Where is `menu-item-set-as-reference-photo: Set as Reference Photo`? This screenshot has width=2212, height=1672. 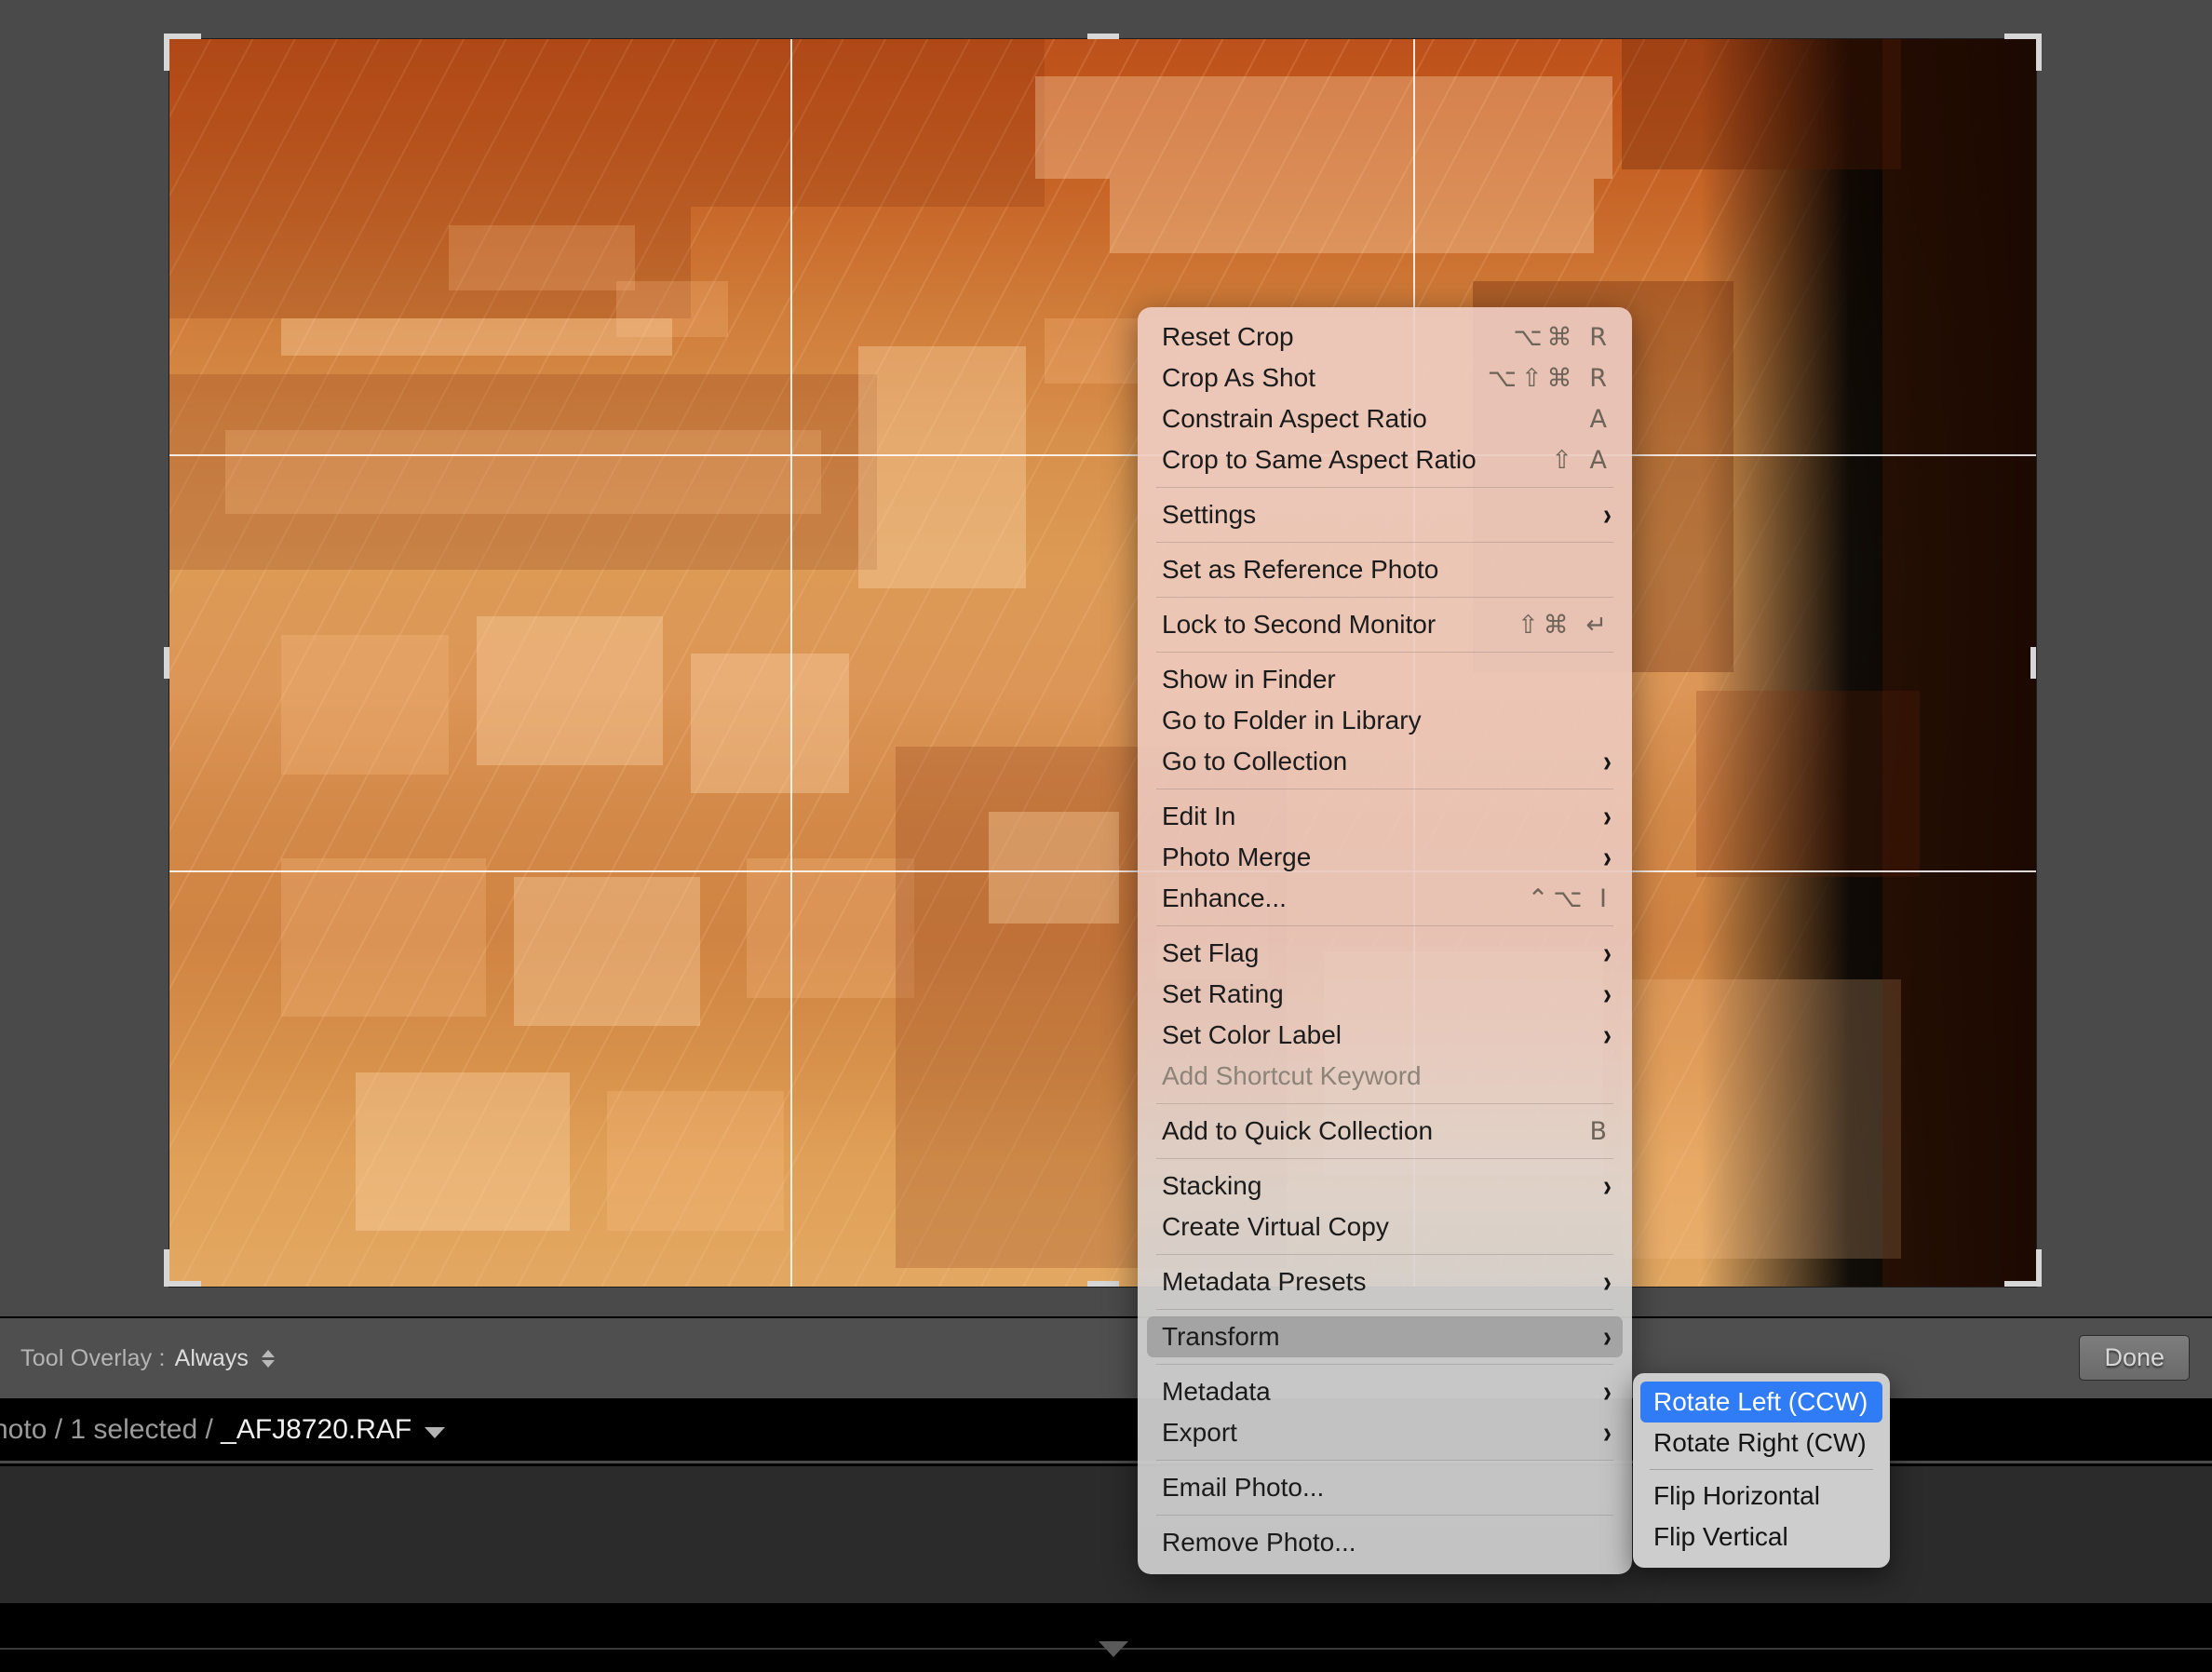
menu-item-set-as-reference-photo: Set as Reference Photo is located at coordinates (1385, 570).